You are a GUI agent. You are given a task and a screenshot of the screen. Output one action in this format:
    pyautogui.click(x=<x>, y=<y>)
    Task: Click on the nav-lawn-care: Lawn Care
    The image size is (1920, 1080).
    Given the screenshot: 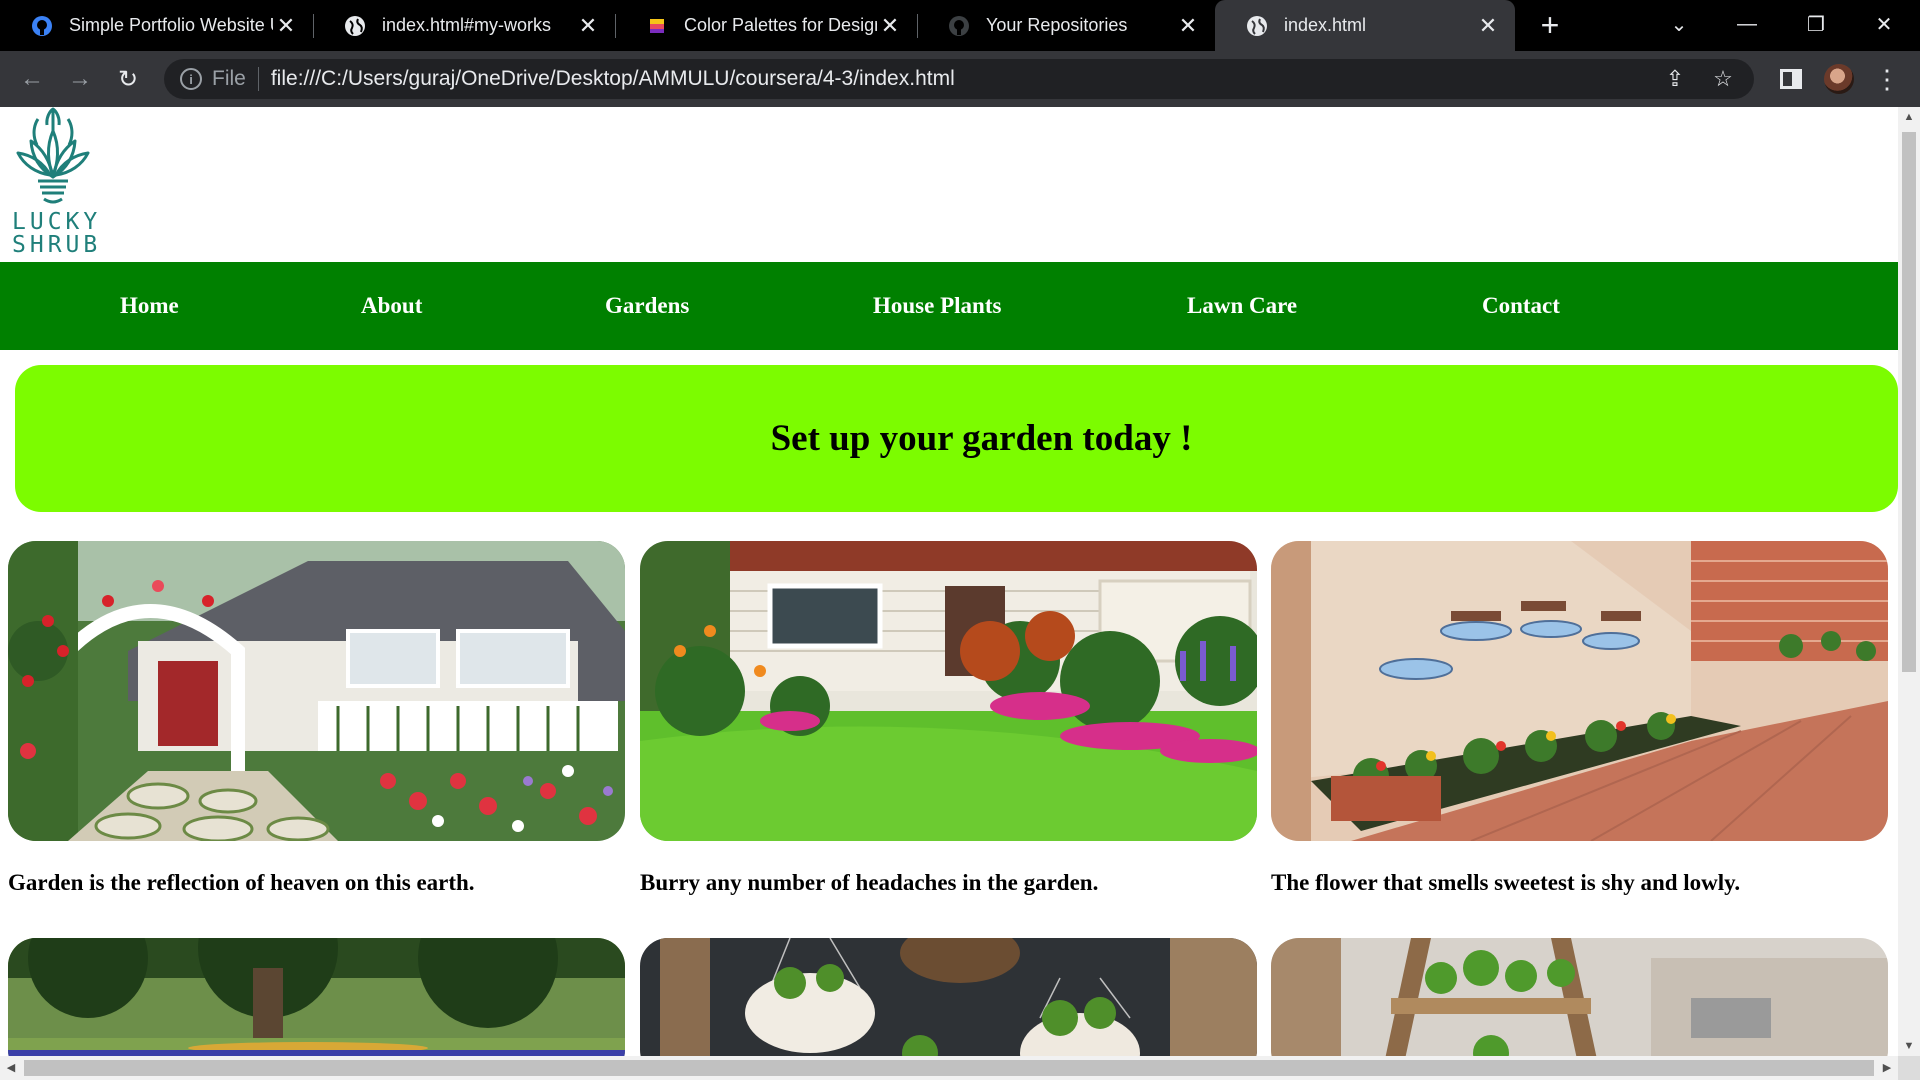 What is the action you would take?
    pyautogui.click(x=1242, y=306)
    